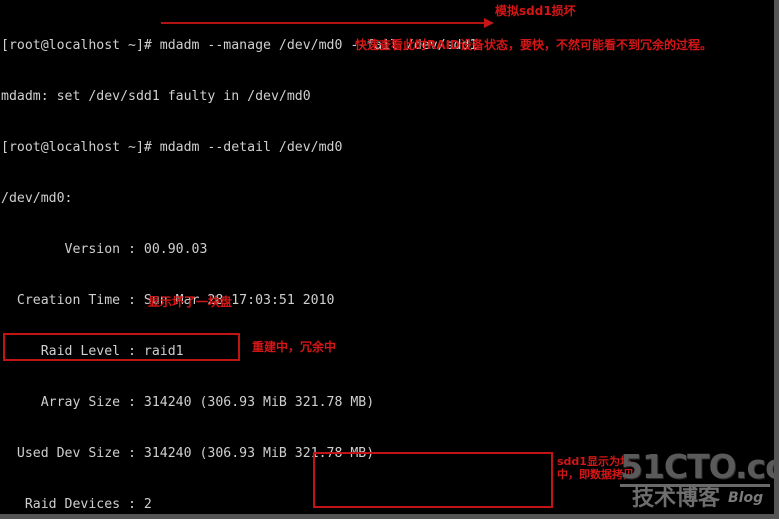  I want to click on terminal-line: Version : 00.90.03, so click(104, 249).